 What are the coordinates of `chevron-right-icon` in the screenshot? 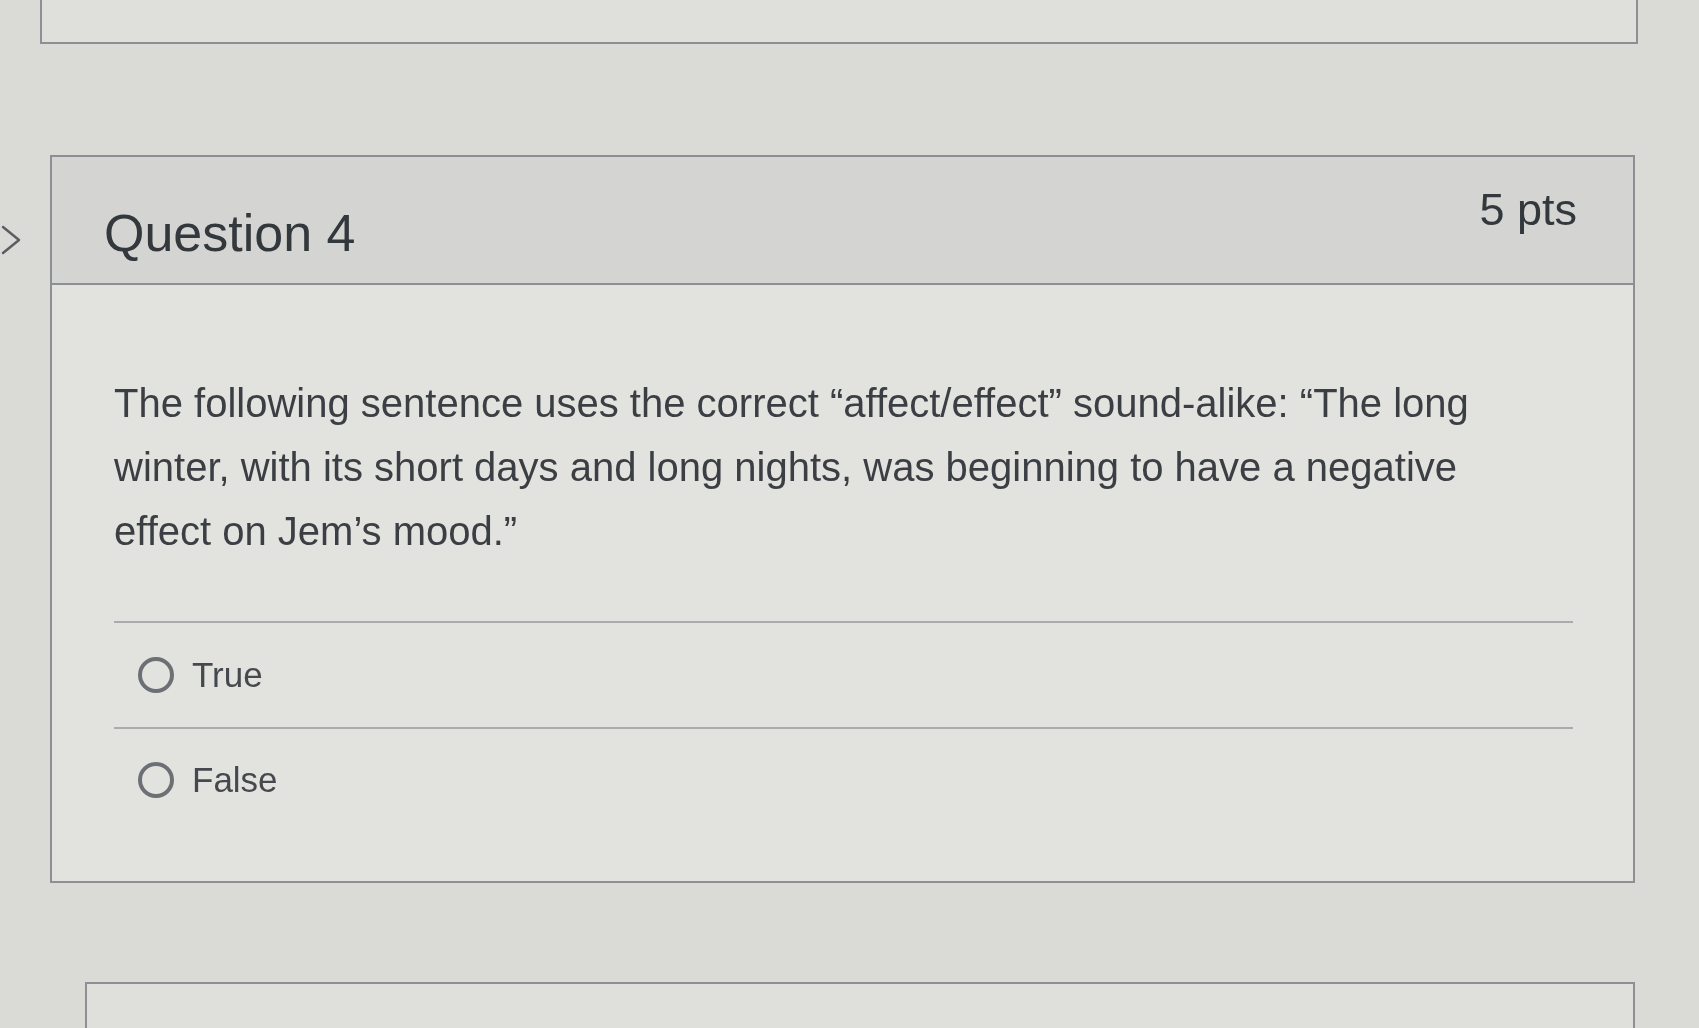 It's located at (11, 240).